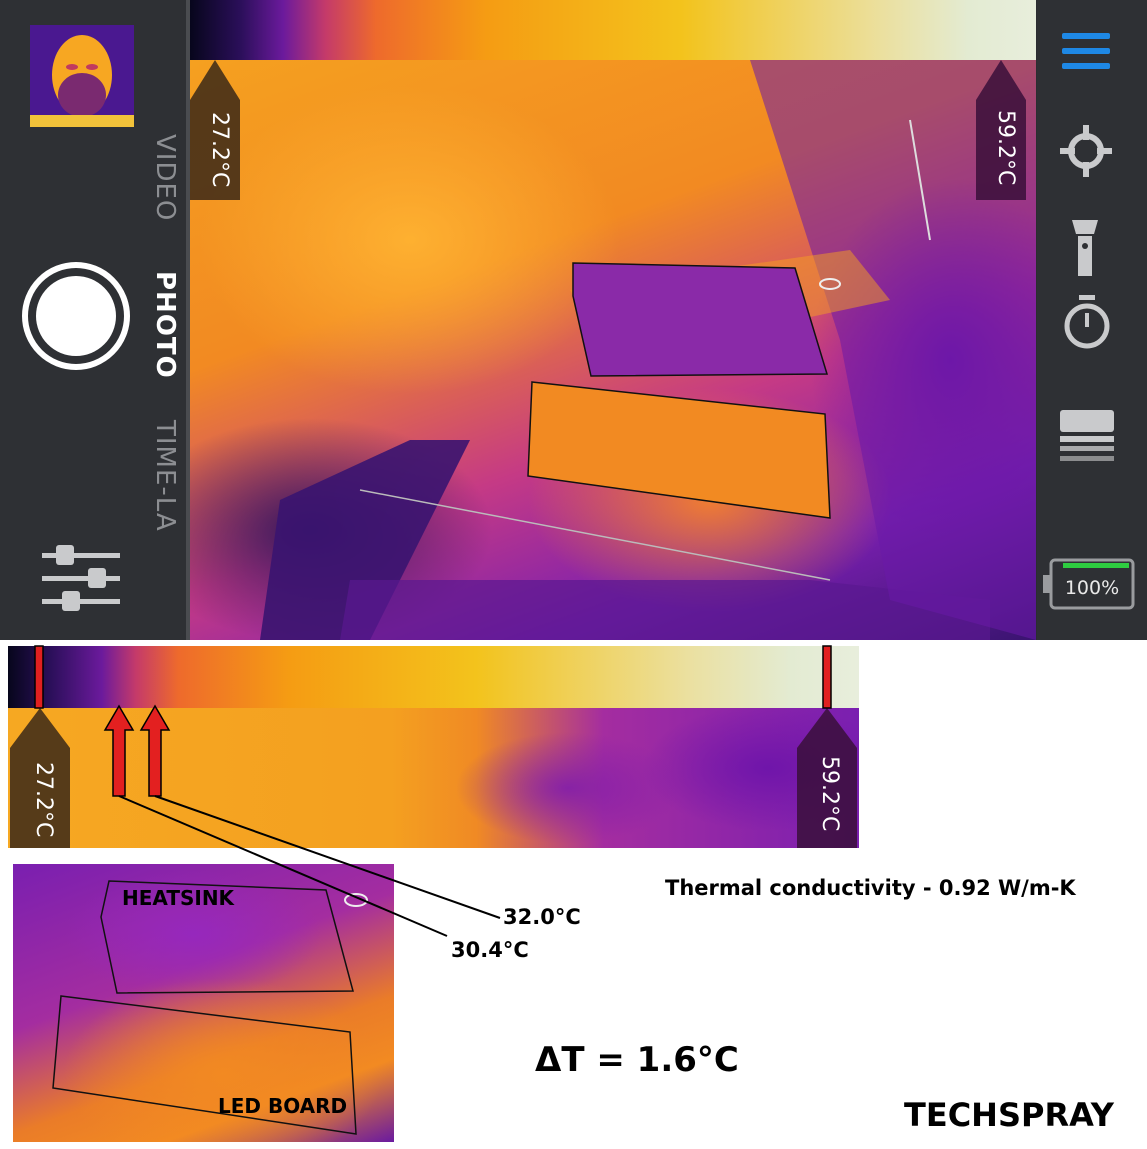  What do you see at coordinates (165, 476) in the screenshot?
I see `mode-time-lapse: TIME-LA` at bounding box center [165, 476].